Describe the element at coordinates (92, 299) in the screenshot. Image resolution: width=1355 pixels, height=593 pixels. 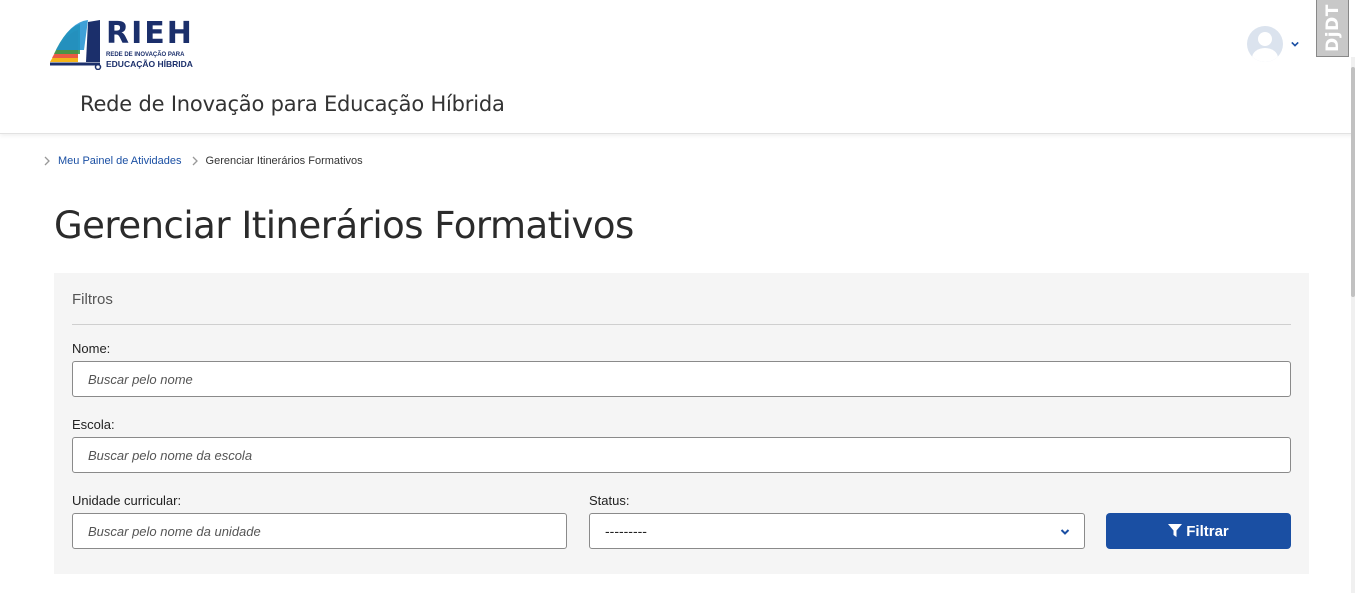
I see `filter-panel-title: Filtros` at that location.